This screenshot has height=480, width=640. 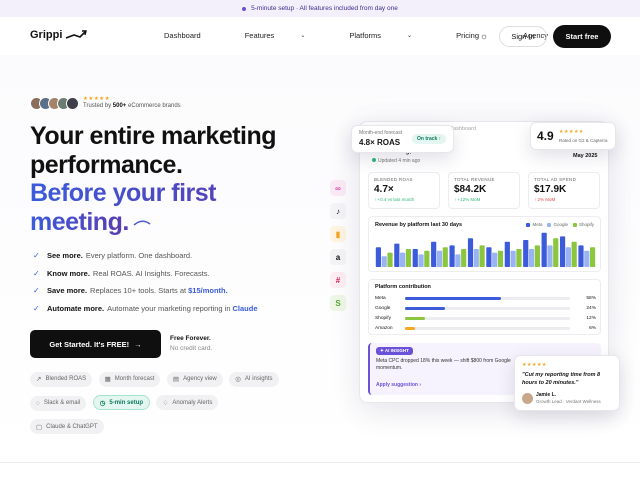 I want to click on chip-slack-email: ◌ Slack & email, so click(x=58, y=403).